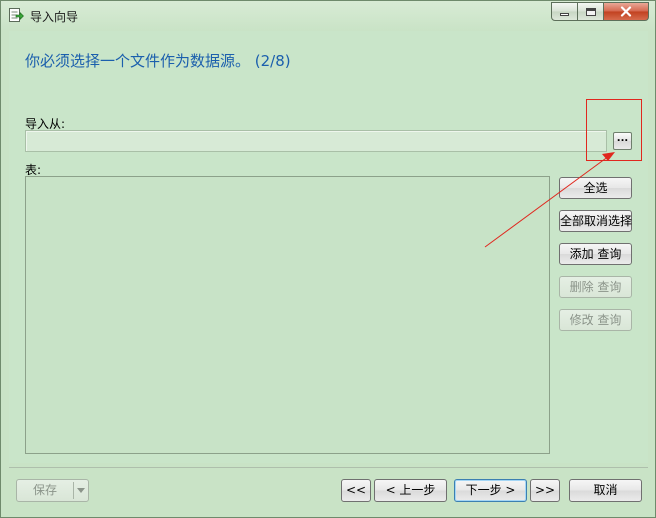 This screenshot has height=518, width=656. Describe the element at coordinates (44, 490) in the screenshot. I see `save-button-label: 保存` at that location.